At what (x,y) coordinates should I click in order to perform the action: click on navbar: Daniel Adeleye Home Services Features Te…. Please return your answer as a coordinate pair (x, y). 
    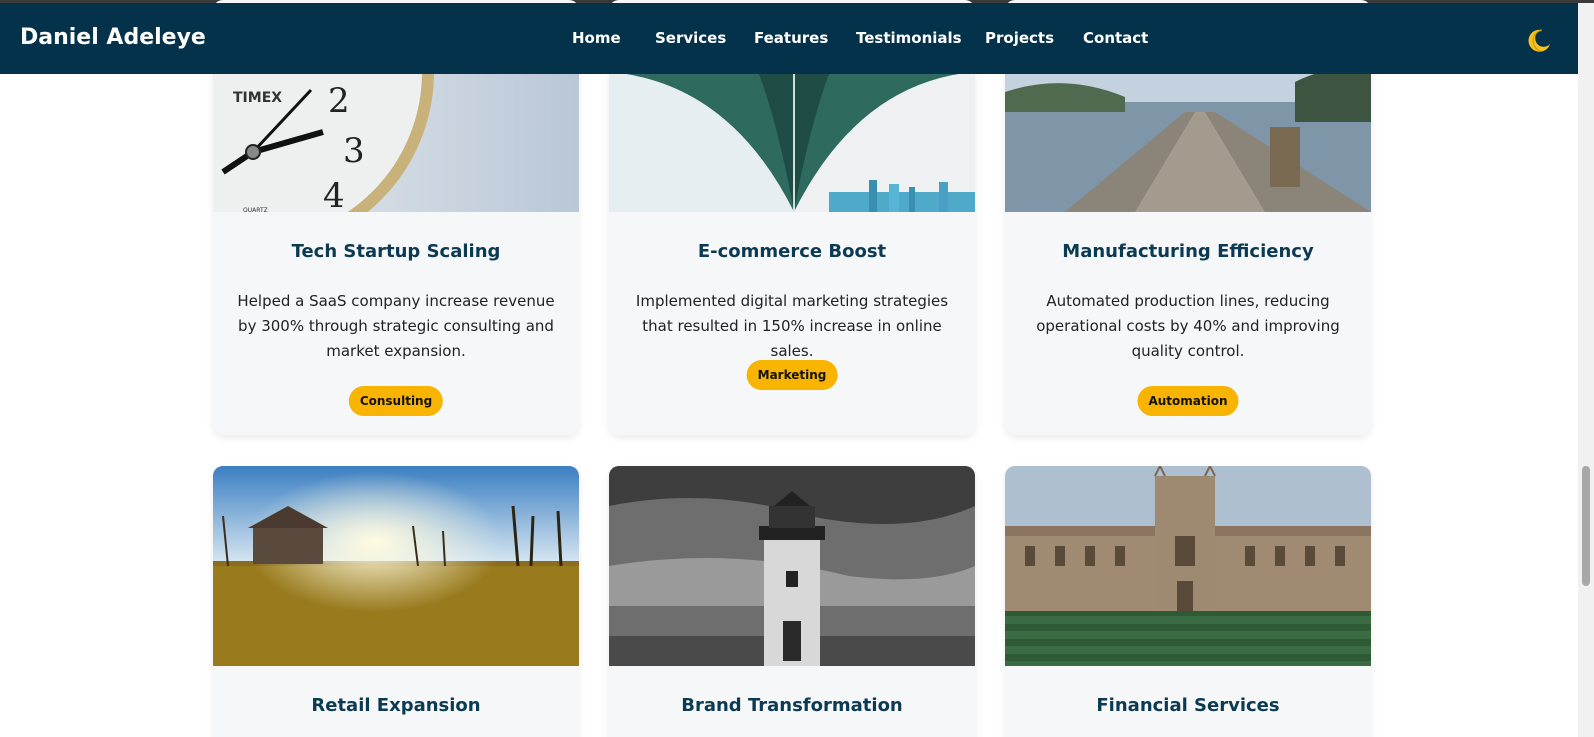
    Looking at the image, I should click on (789, 38).